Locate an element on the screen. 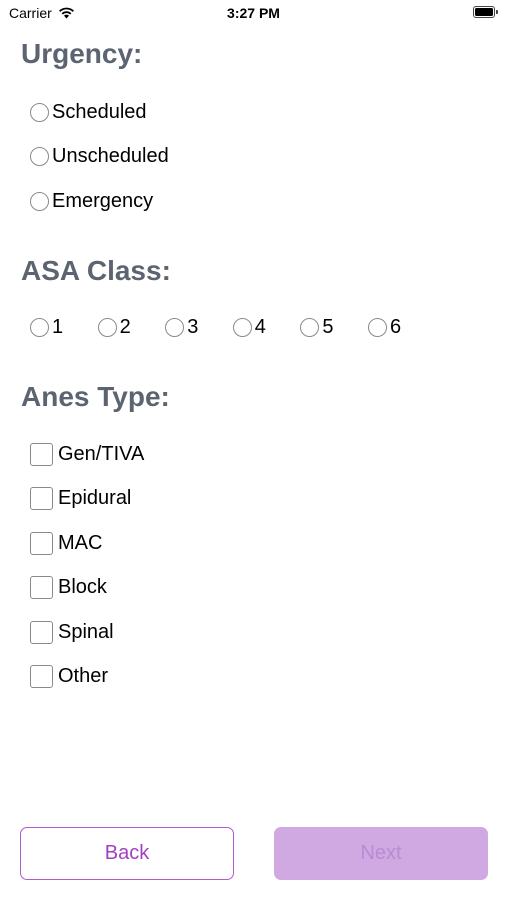  asa-option-label: 4 is located at coordinates (260, 327).